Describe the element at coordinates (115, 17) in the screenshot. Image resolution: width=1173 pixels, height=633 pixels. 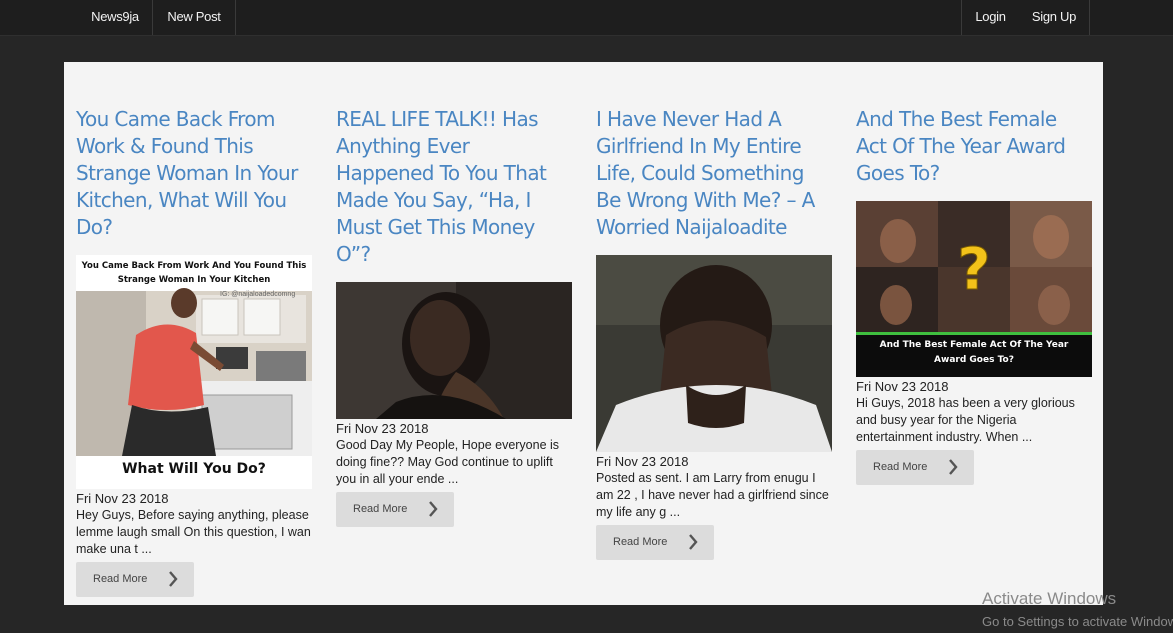
I see `brand-link: News9ja` at that location.